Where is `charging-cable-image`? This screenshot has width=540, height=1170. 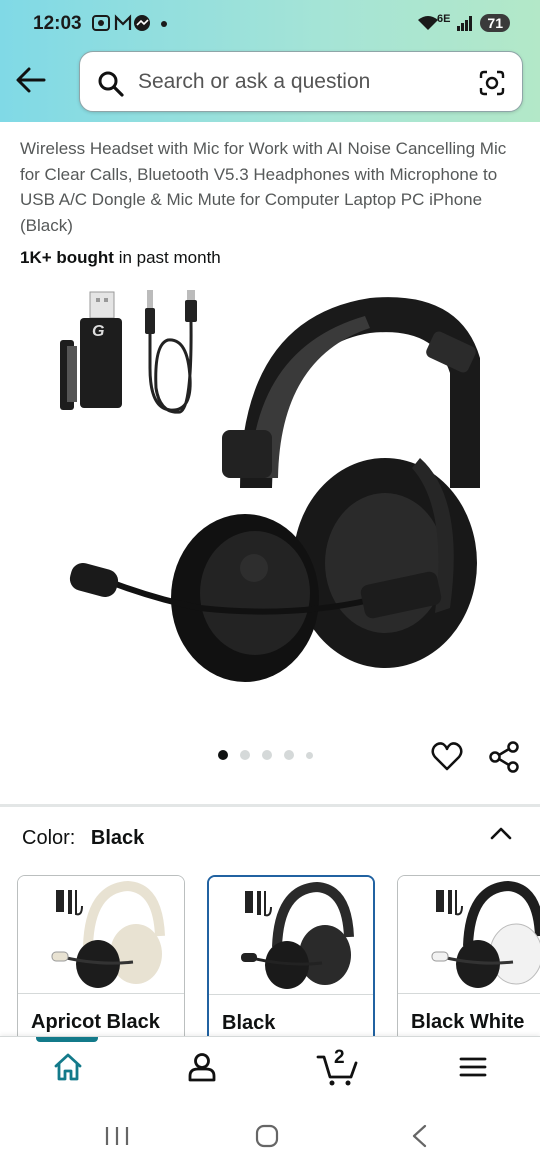 charging-cable-image is located at coordinates (171, 352).